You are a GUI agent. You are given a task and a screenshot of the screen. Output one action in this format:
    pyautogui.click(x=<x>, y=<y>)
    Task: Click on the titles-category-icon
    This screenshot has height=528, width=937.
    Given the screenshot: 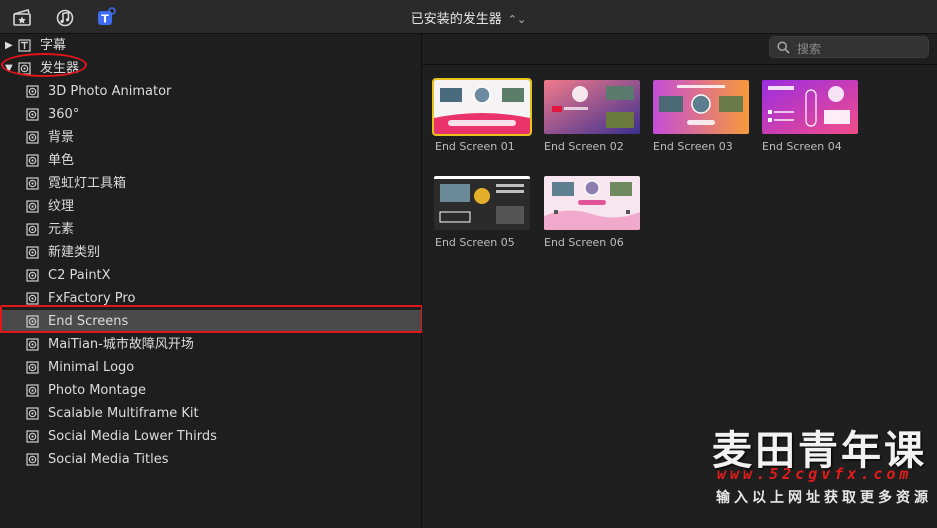 What is the action you would take?
    pyautogui.click(x=24, y=45)
    